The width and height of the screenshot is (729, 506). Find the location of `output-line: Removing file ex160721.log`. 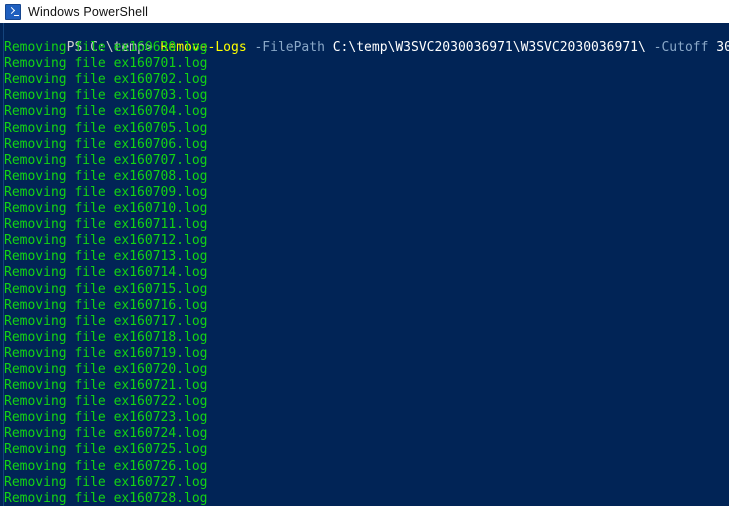

output-line: Removing file ex160721.log is located at coordinates (106, 386).